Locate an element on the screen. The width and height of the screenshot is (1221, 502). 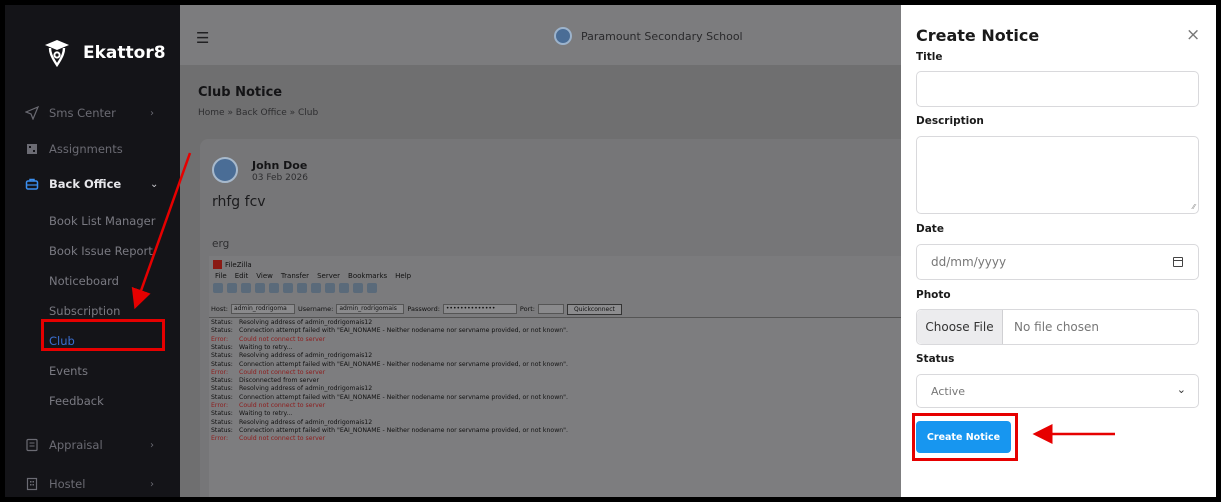
brand-name: Ekattor8 is located at coordinates (124, 53).